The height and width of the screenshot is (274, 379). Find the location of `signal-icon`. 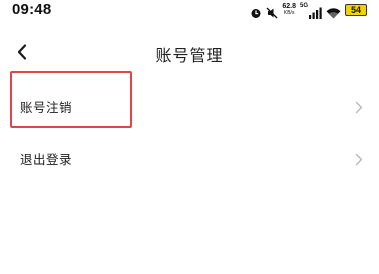

signal-icon is located at coordinates (315, 11).